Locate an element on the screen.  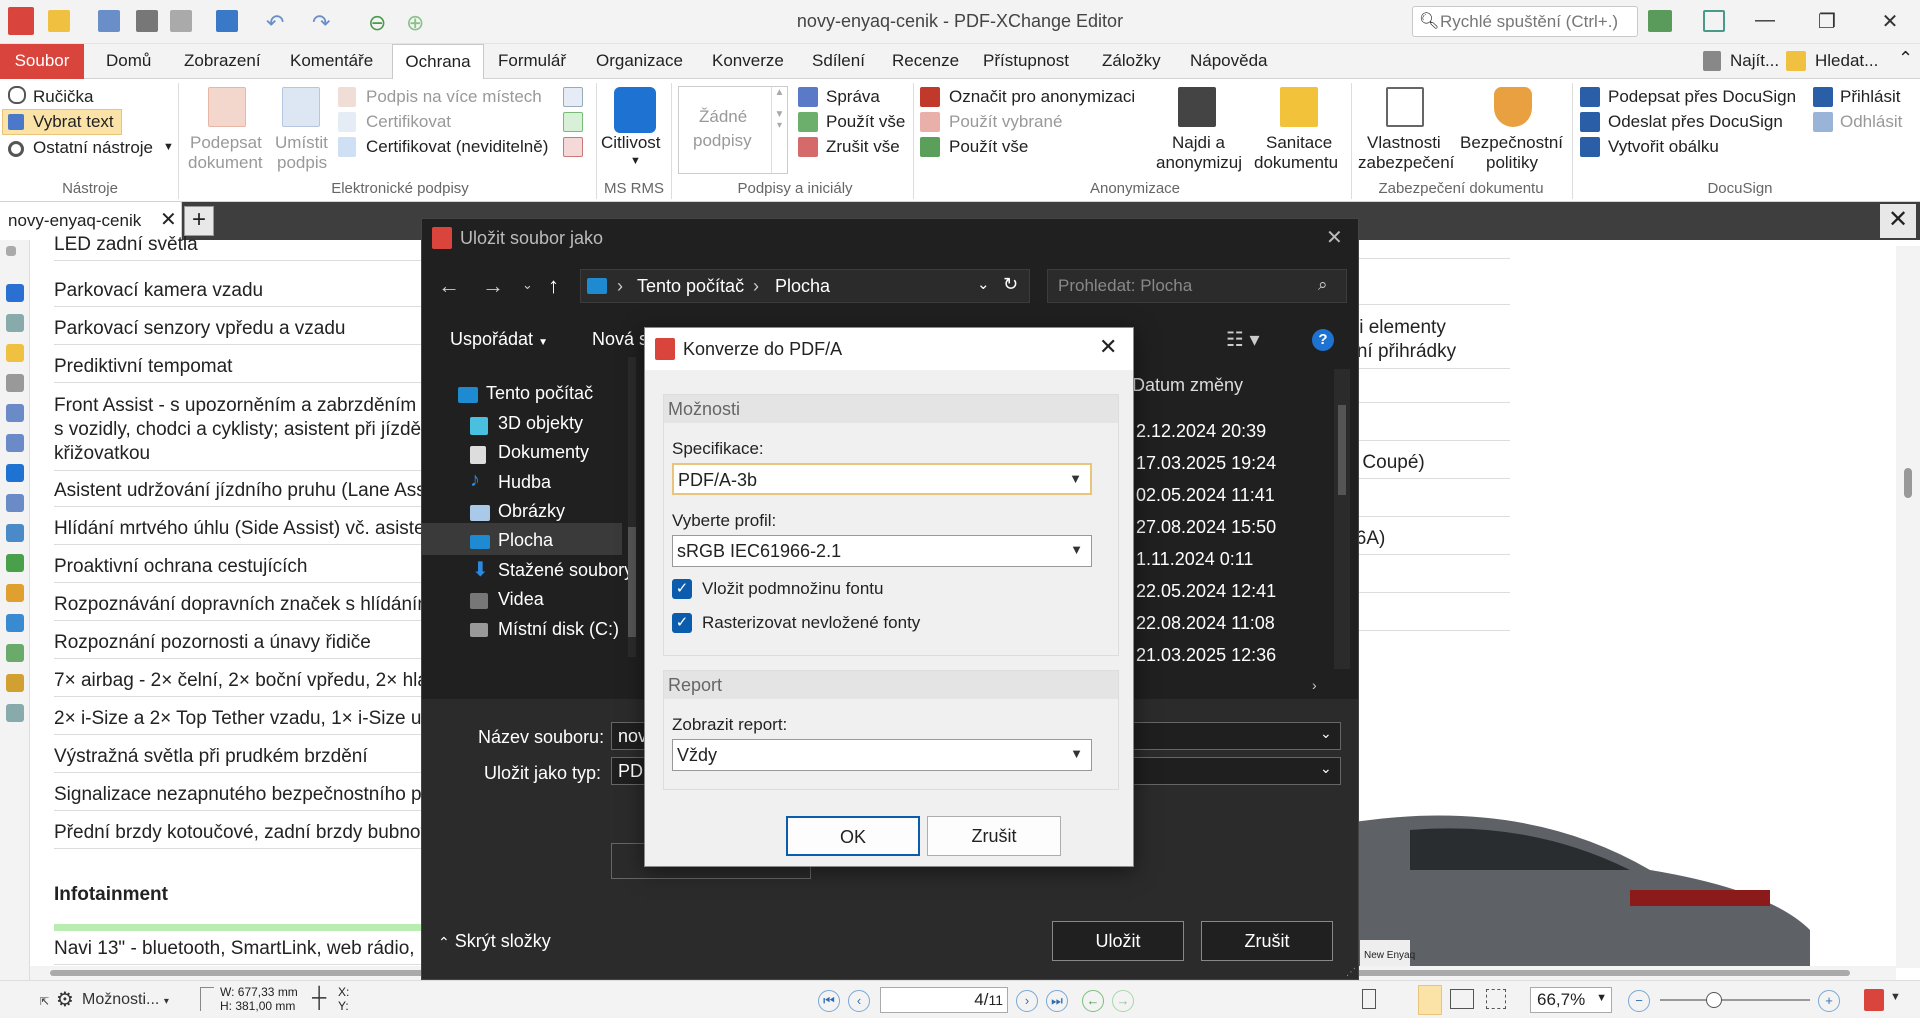
layers-icon is located at coordinates (15, 473).